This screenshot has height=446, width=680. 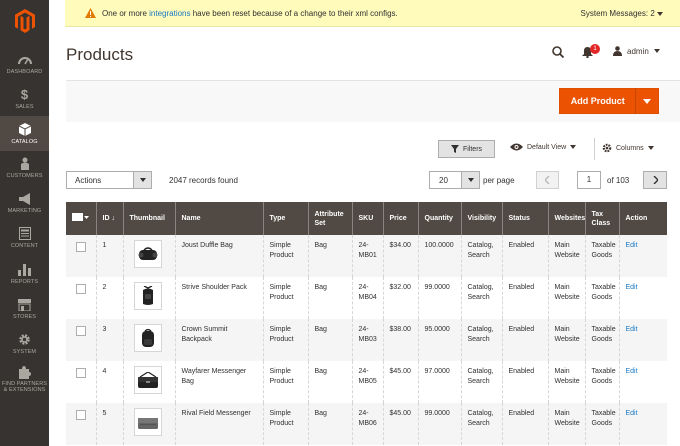 What do you see at coordinates (594, 149) in the screenshot?
I see `toolbar-divider` at bounding box center [594, 149].